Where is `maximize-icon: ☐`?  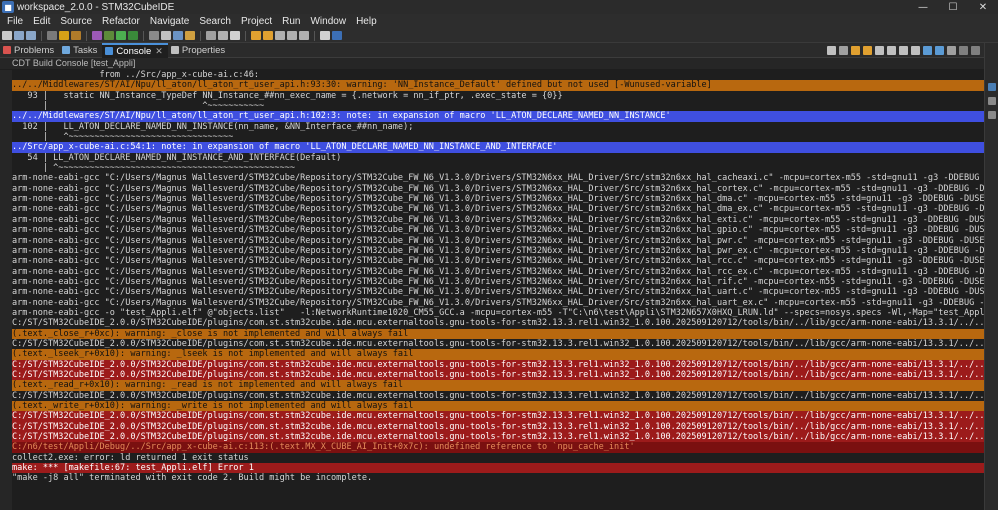 maximize-icon: ☐ is located at coordinates (953, 7).